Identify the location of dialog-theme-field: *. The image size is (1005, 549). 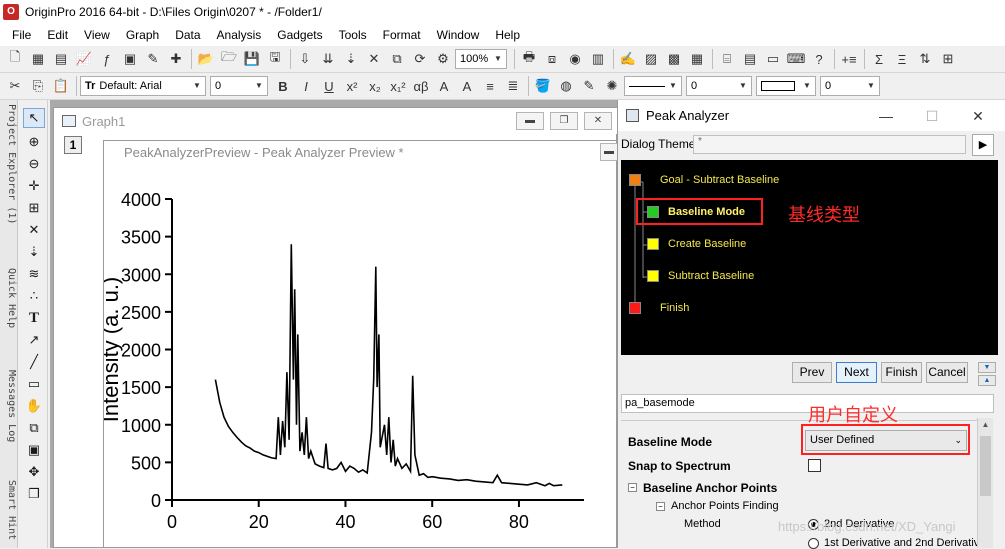
(829, 144).